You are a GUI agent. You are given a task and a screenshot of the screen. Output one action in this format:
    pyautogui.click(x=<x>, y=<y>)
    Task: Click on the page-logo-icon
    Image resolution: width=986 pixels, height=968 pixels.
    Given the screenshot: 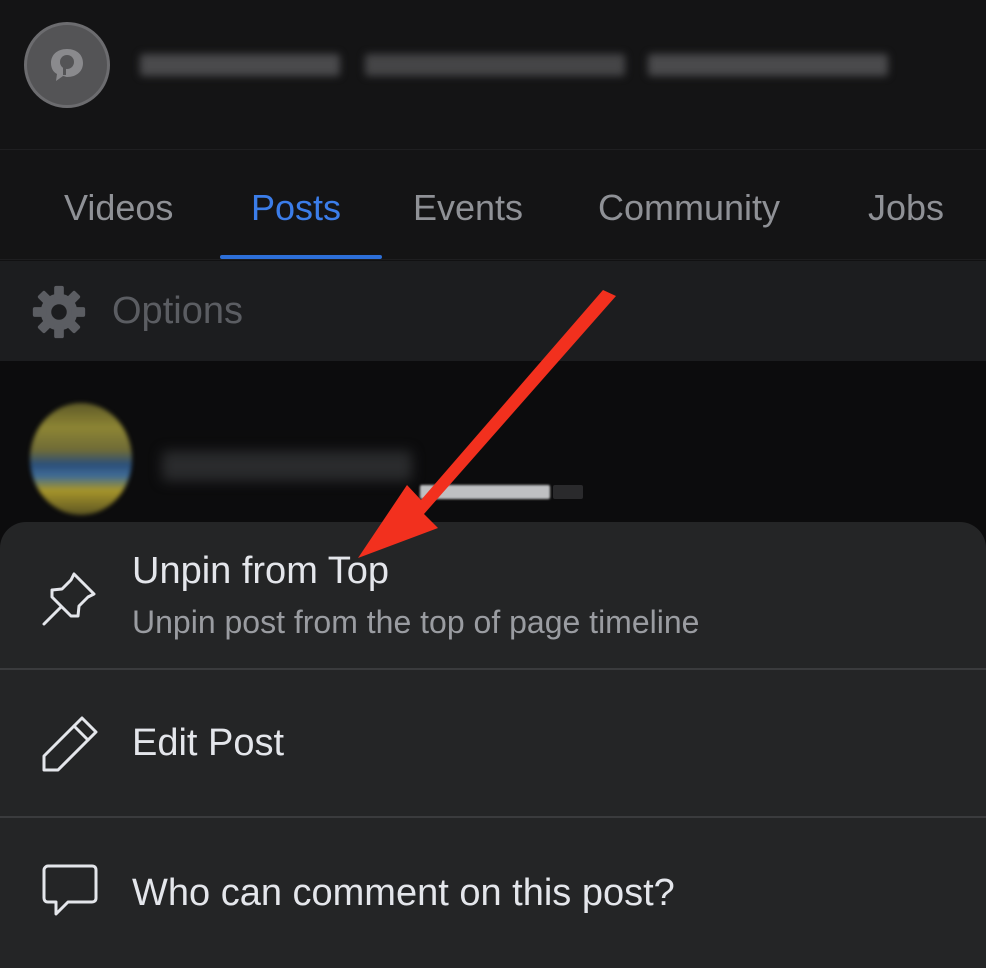 What is the action you would take?
    pyautogui.click(x=67, y=65)
    